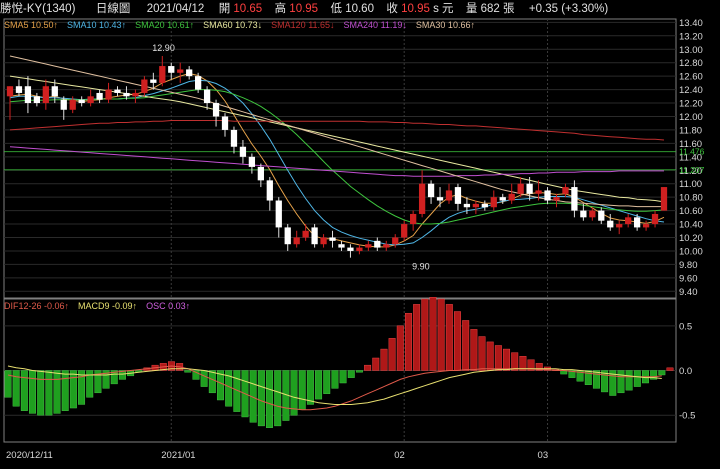 This screenshot has height=469, width=720. Describe the element at coordinates (303, 25) in the screenshot. I see `price-legend-item-4: SMA120 11.65↓` at that location.